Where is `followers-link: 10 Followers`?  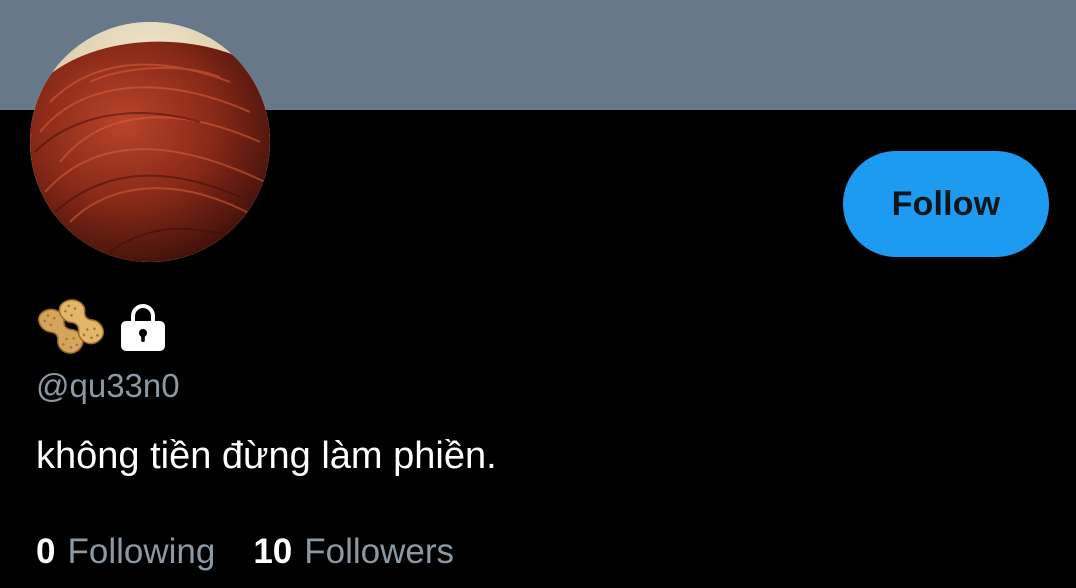
followers-link: 10 Followers is located at coordinates (353, 552).